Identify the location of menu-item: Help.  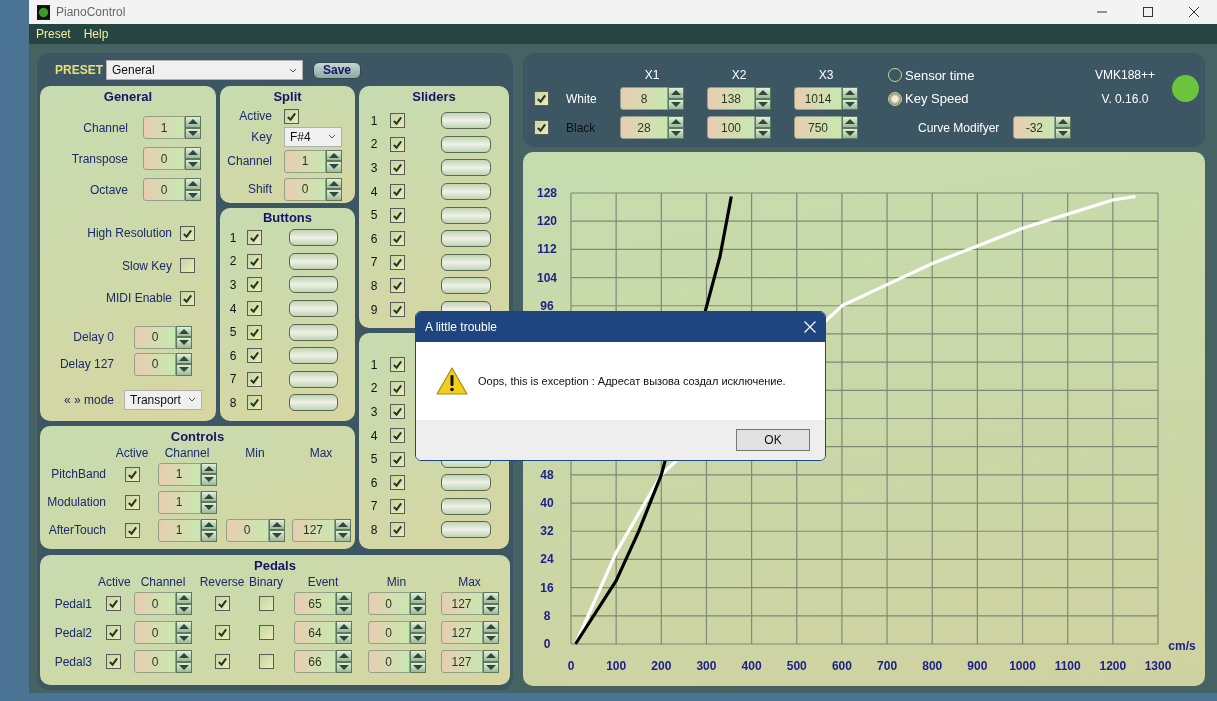
(96, 34).